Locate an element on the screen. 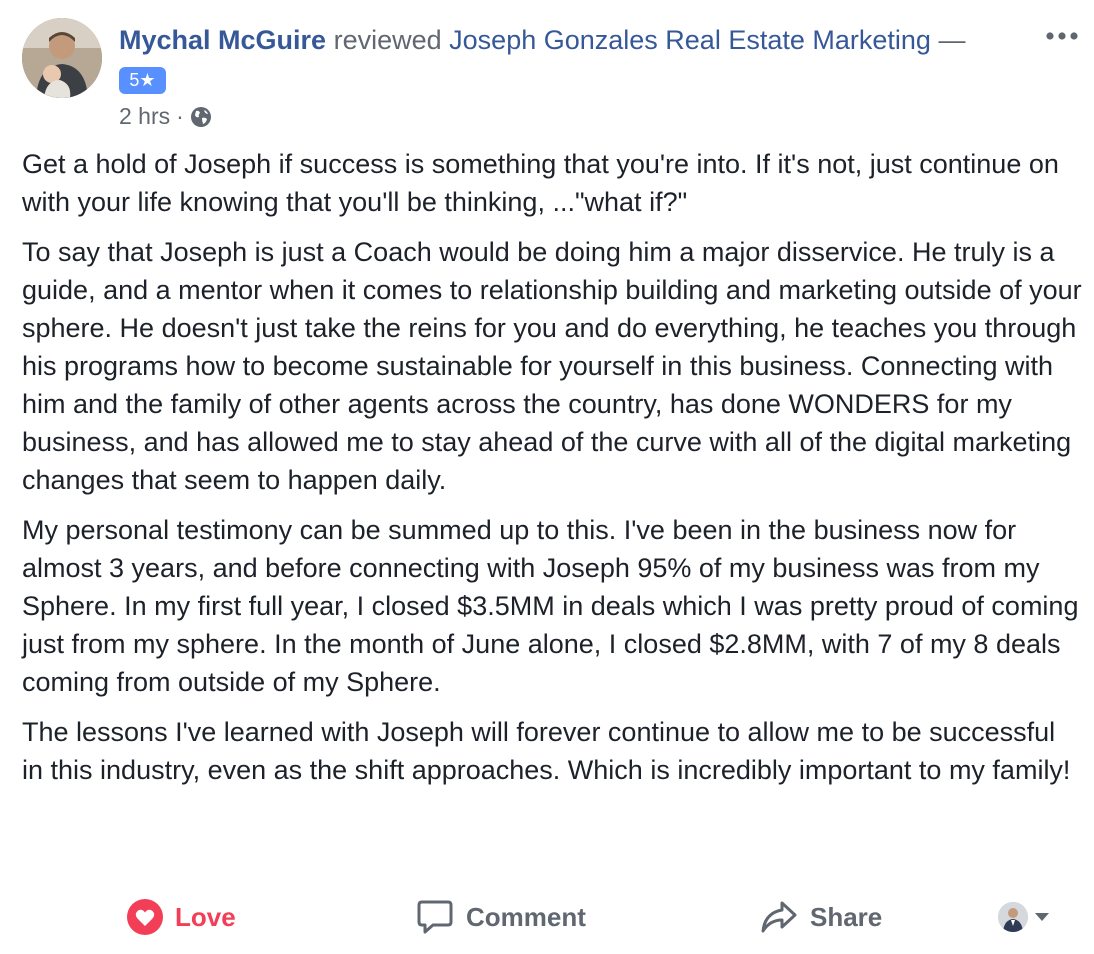  share-label: Share is located at coordinates (846, 916).